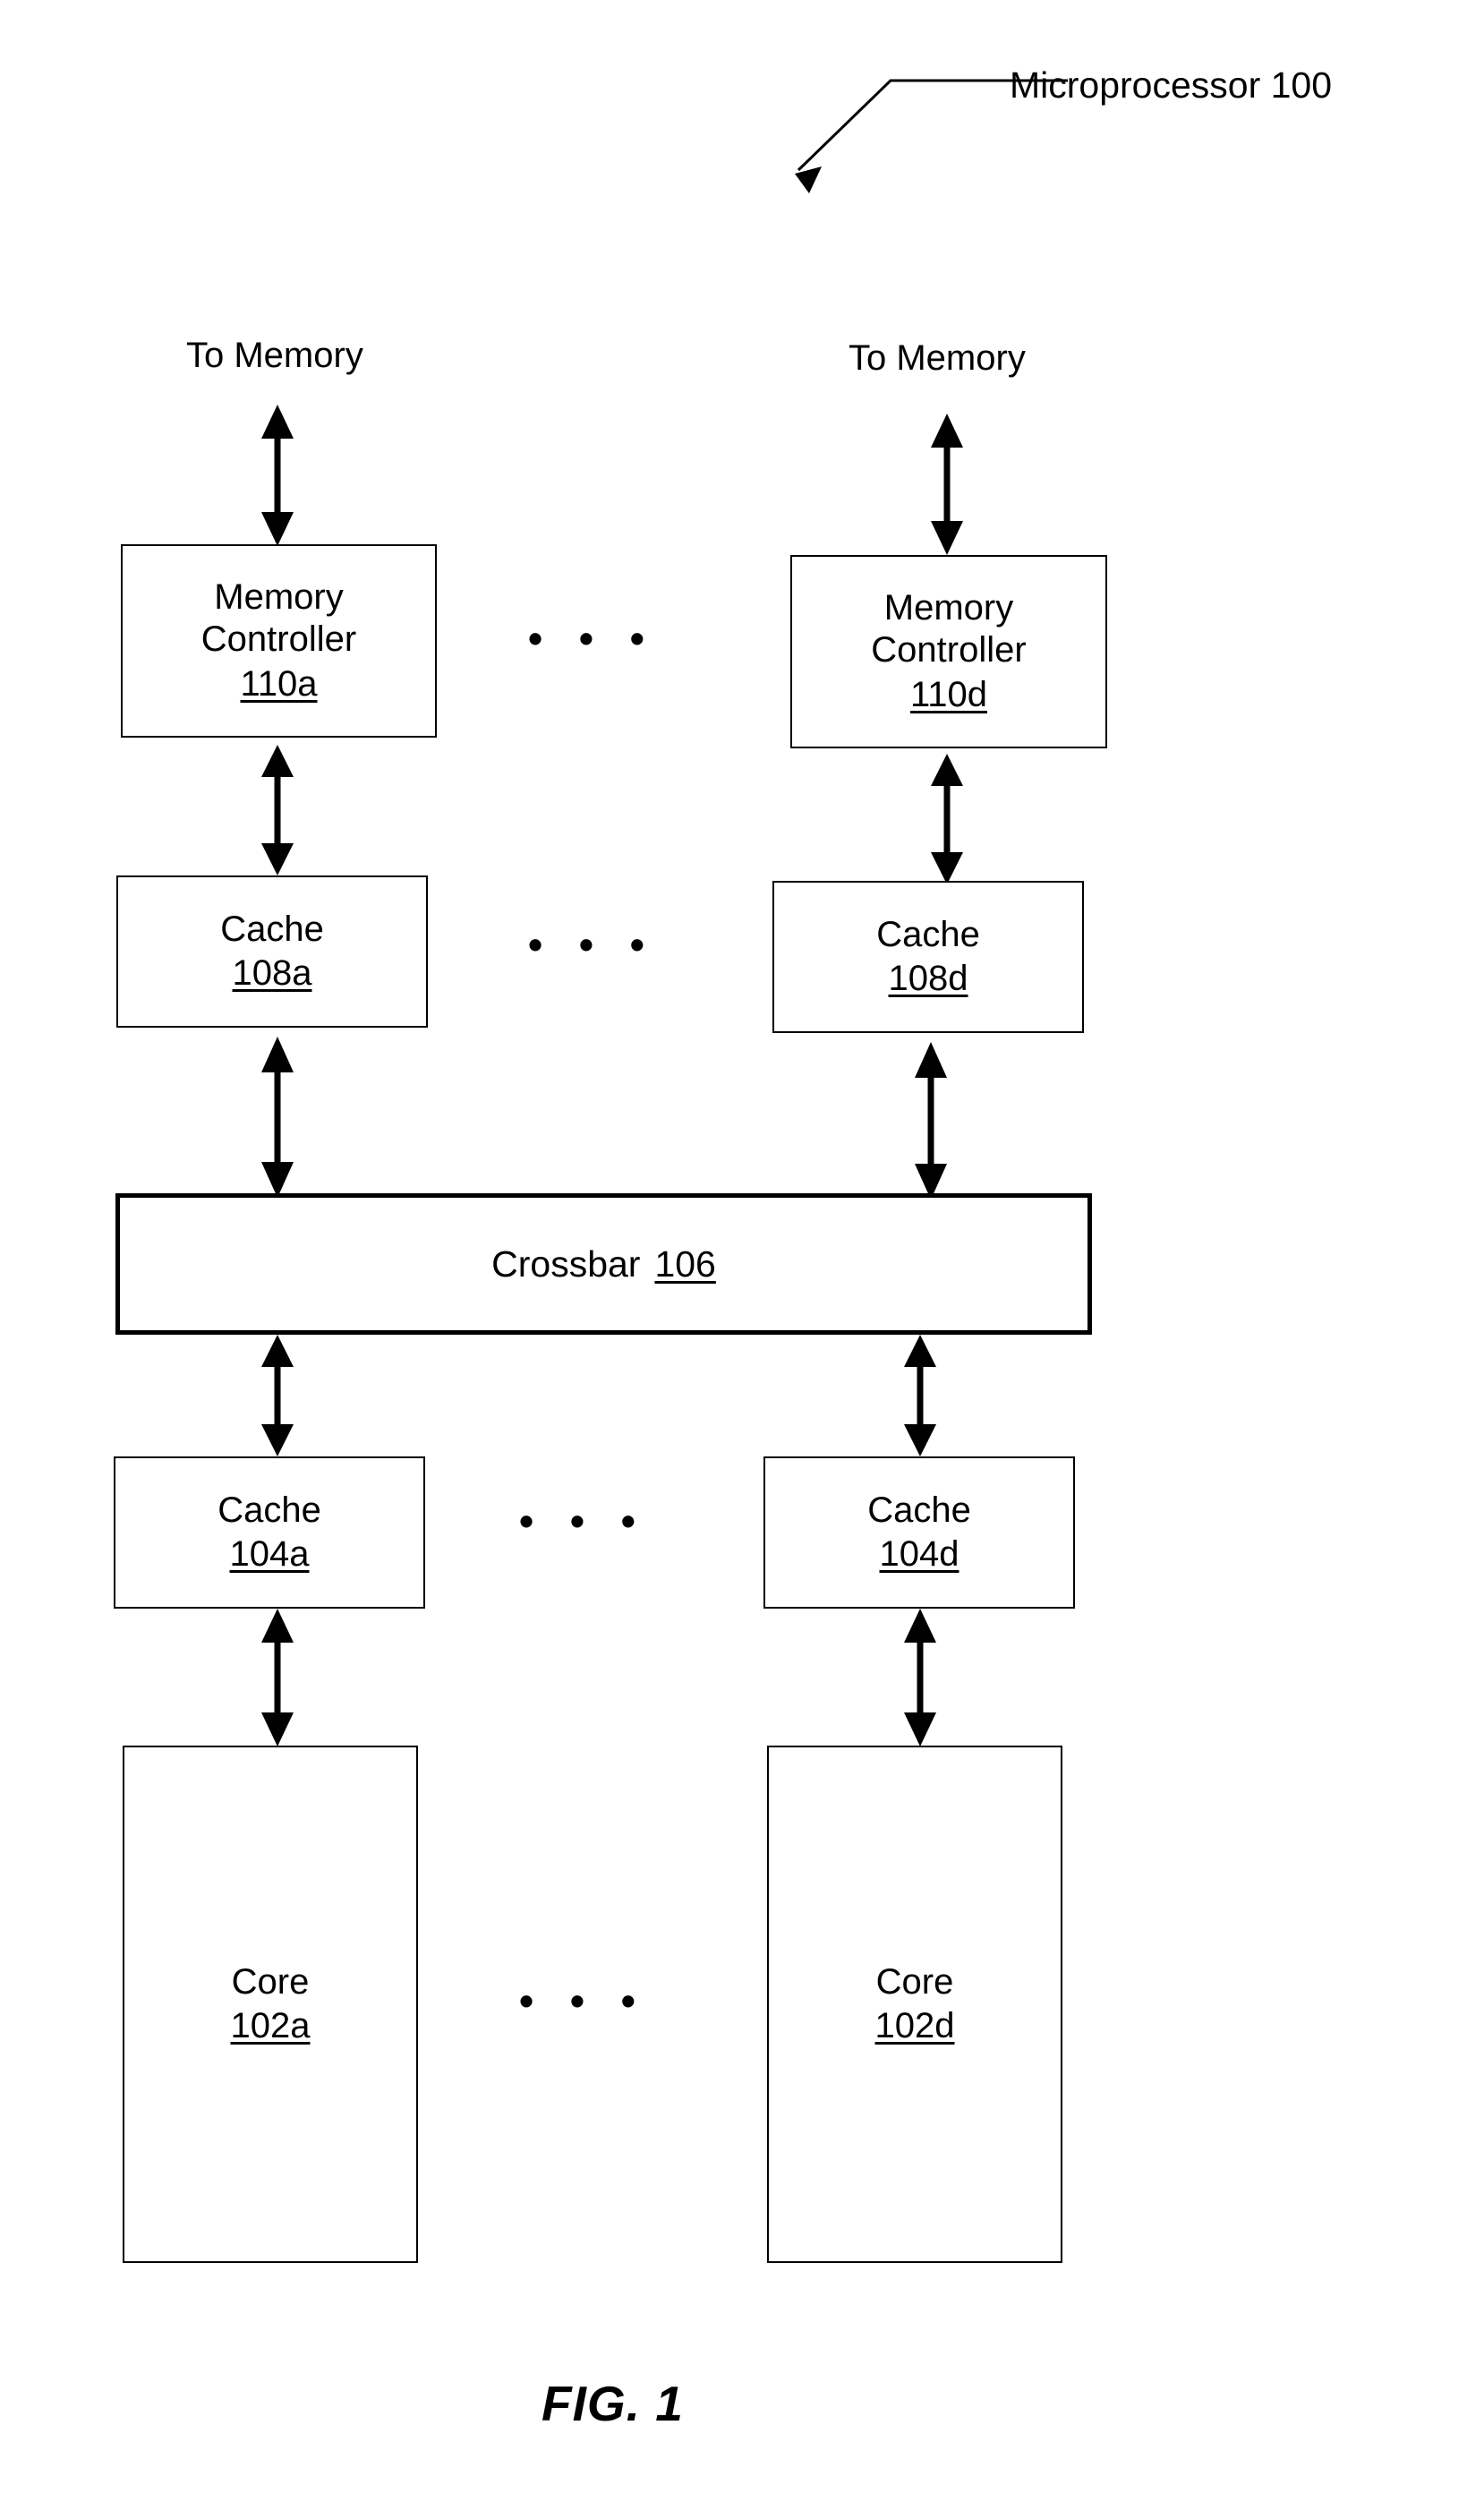 This screenshot has width=1484, height=2502. I want to click on cache-104d-ref: 104d, so click(919, 1554).